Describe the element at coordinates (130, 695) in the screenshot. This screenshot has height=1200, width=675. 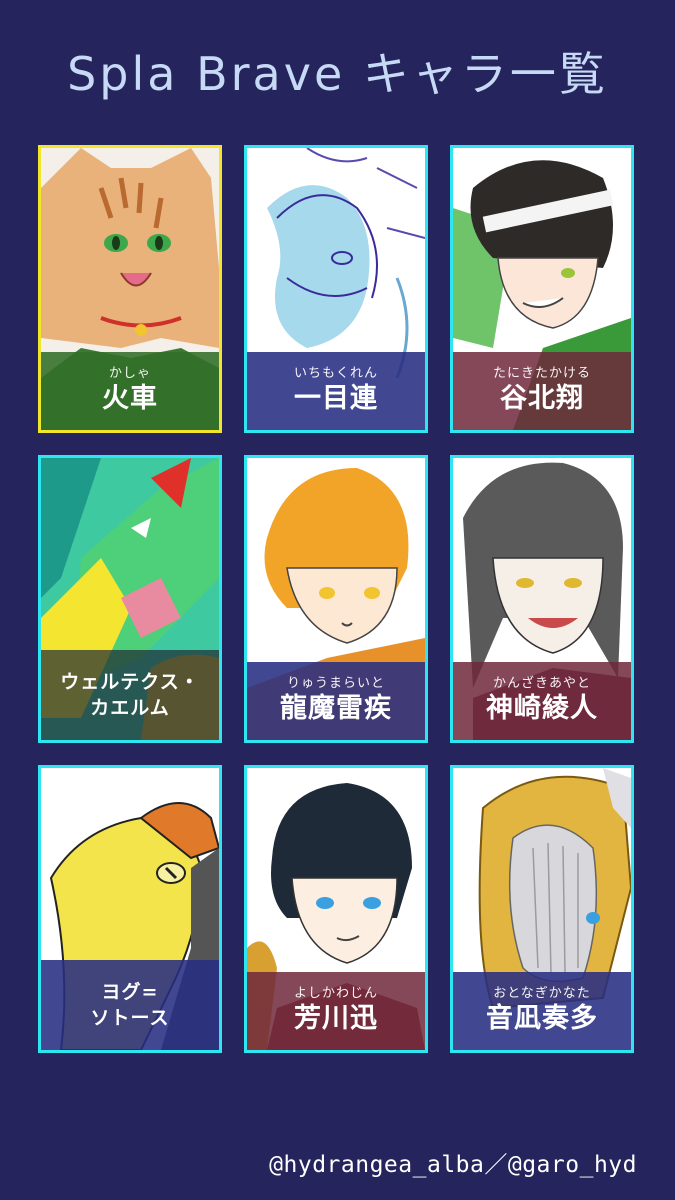
I see `name-band: ウェルテクス・ カエルム` at that location.